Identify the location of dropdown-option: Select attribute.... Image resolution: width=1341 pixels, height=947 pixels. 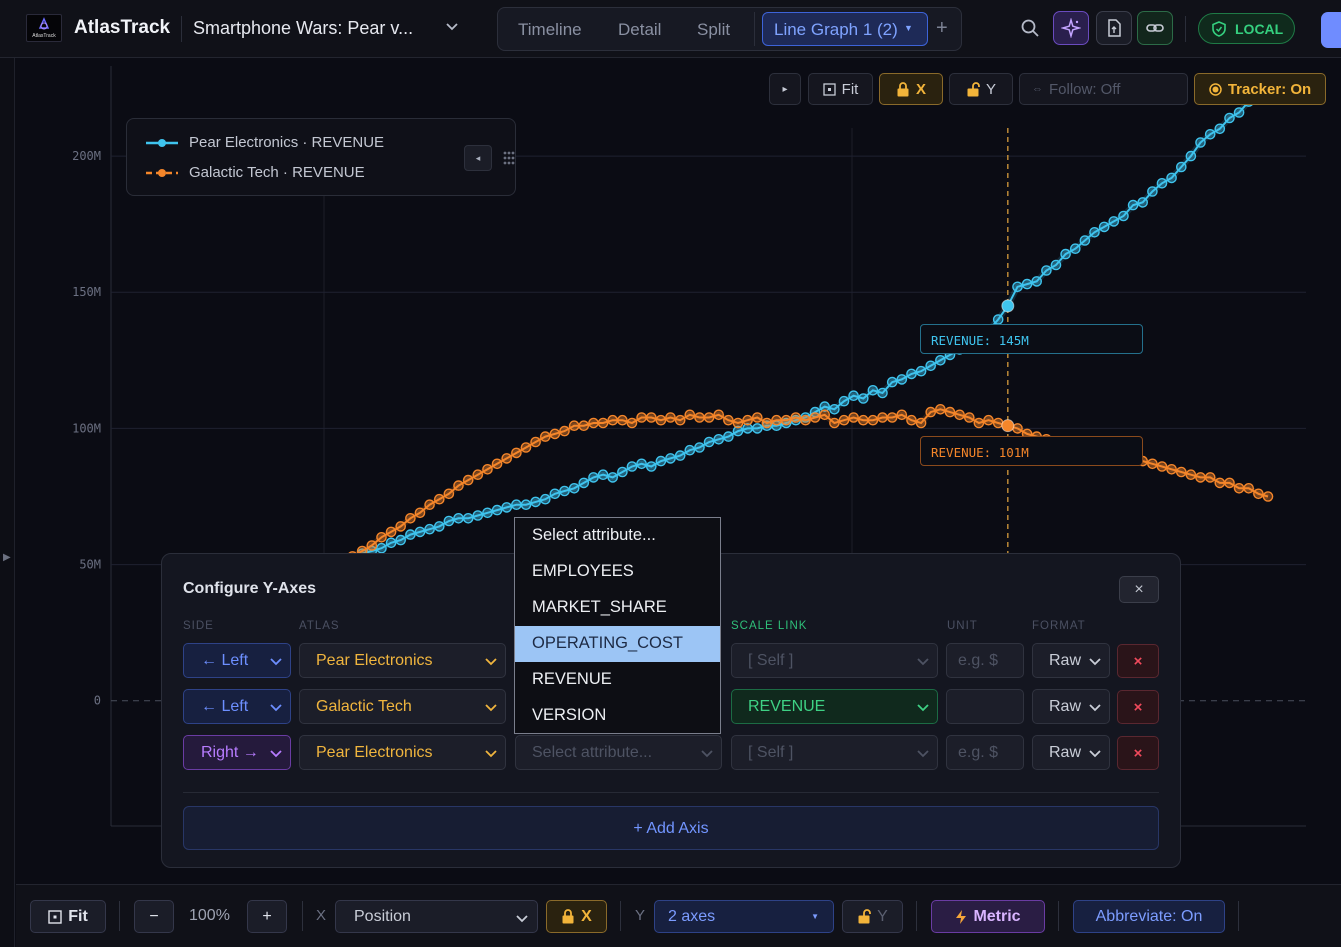
(617, 536).